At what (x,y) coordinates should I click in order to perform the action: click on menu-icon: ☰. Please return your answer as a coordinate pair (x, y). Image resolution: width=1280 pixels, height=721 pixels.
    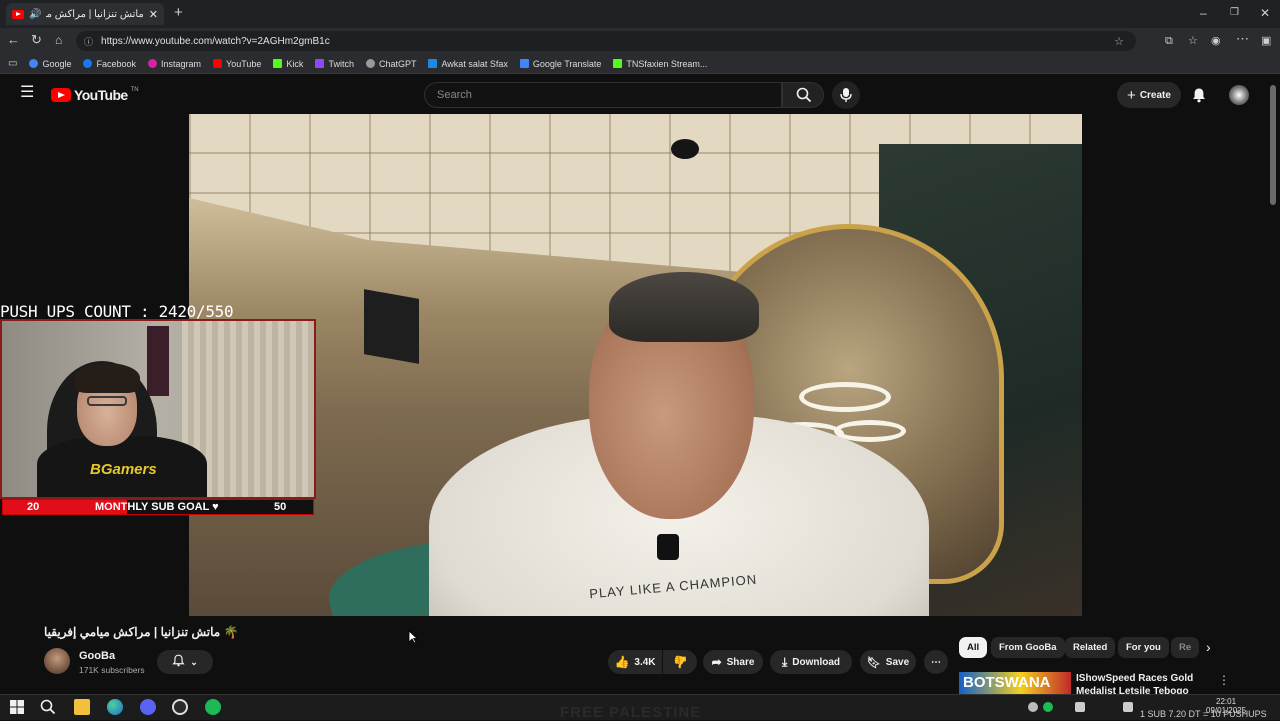
    Looking at the image, I should click on (27, 93).